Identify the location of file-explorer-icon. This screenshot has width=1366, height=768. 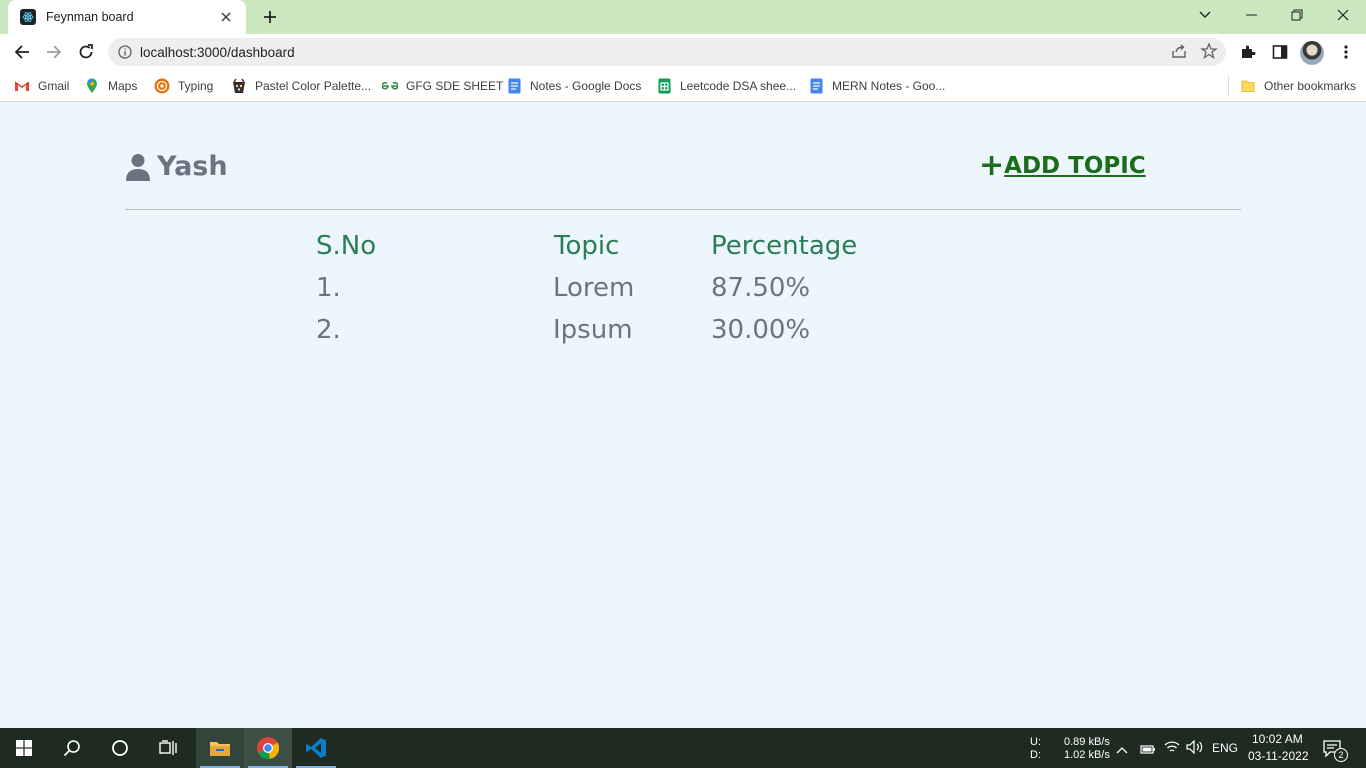
(220, 748).